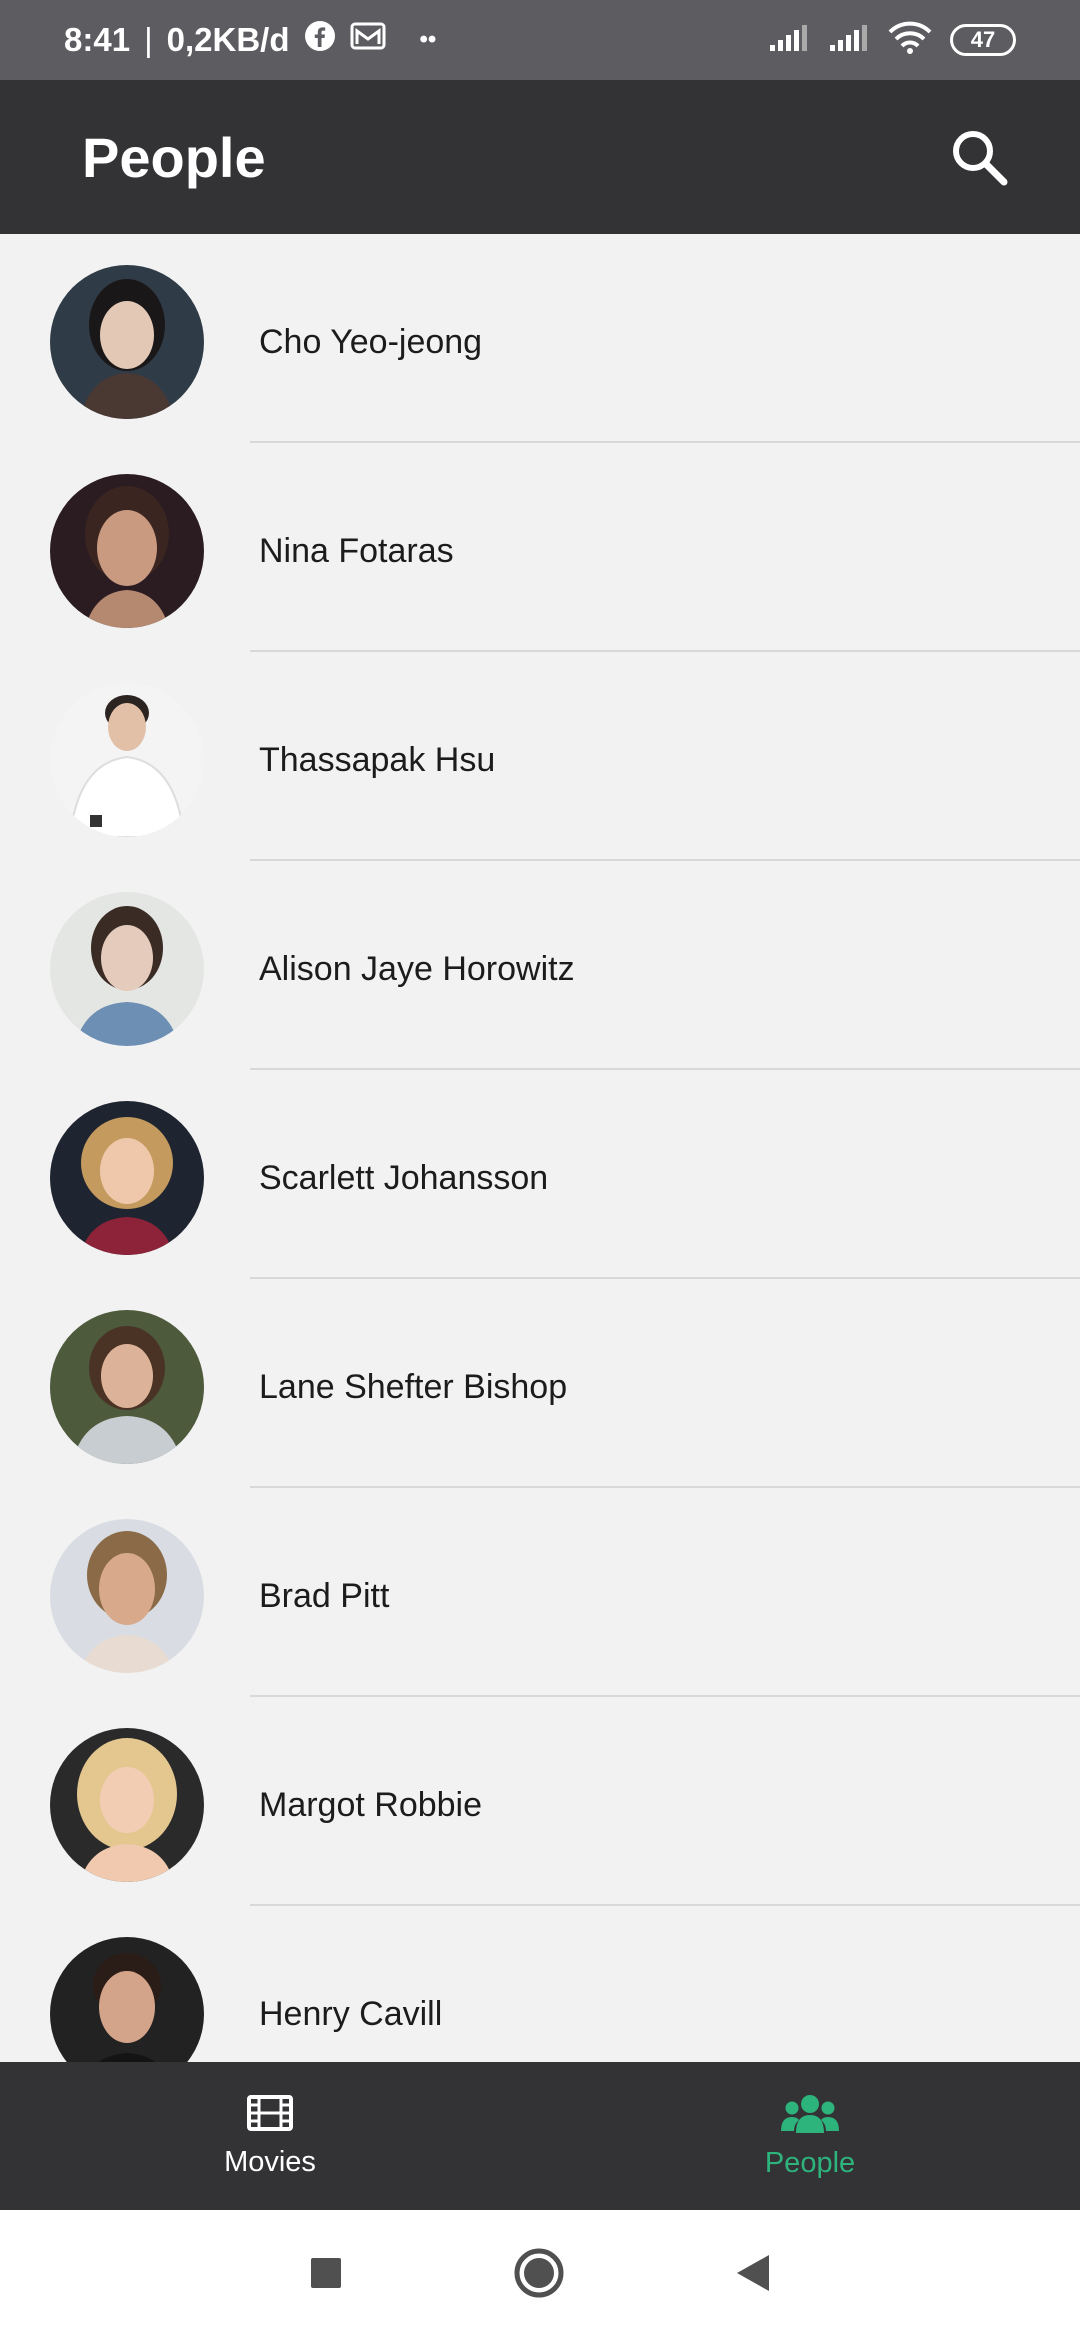  I want to click on list-item: Henry Cavill, so click(540, 1984).